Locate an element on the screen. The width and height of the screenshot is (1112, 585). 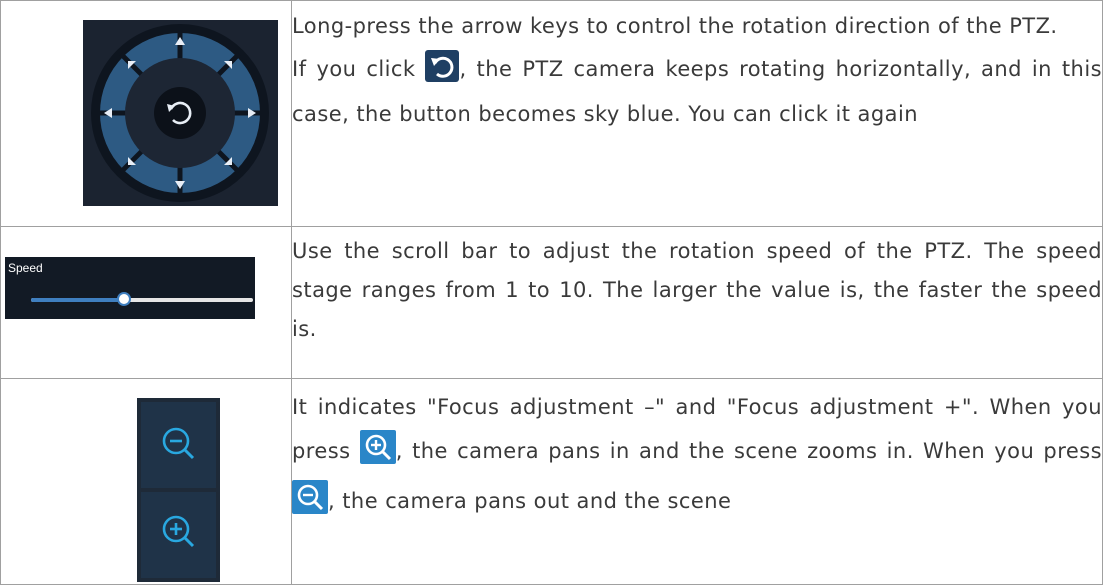
focus-image-cell is located at coordinates (146, 481).